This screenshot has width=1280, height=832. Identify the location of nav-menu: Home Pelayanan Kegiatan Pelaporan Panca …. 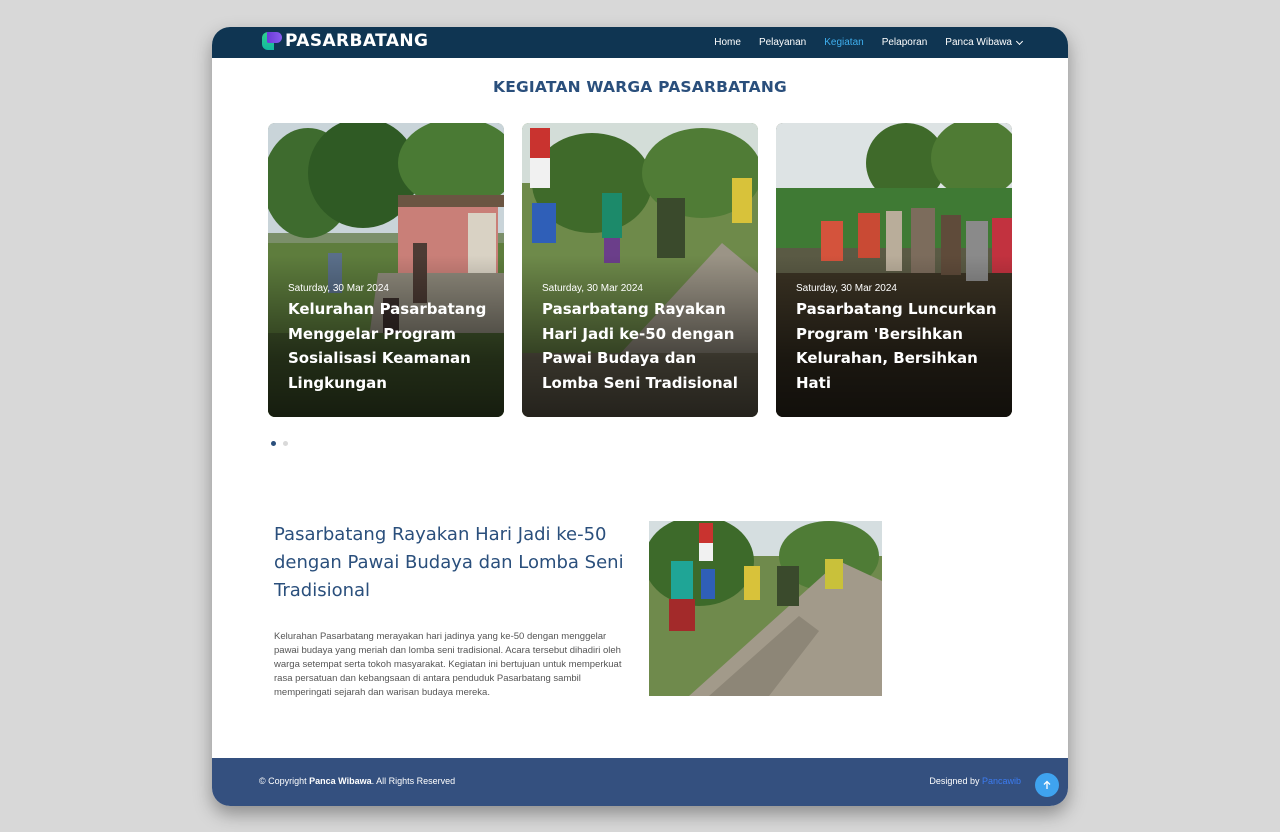
(860, 42).